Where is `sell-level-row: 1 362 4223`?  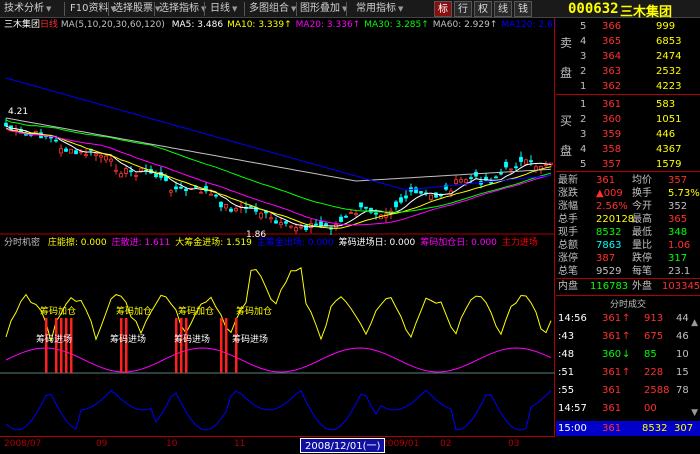
sell-level-row: 1 362 4223 is located at coordinates (628, 87).